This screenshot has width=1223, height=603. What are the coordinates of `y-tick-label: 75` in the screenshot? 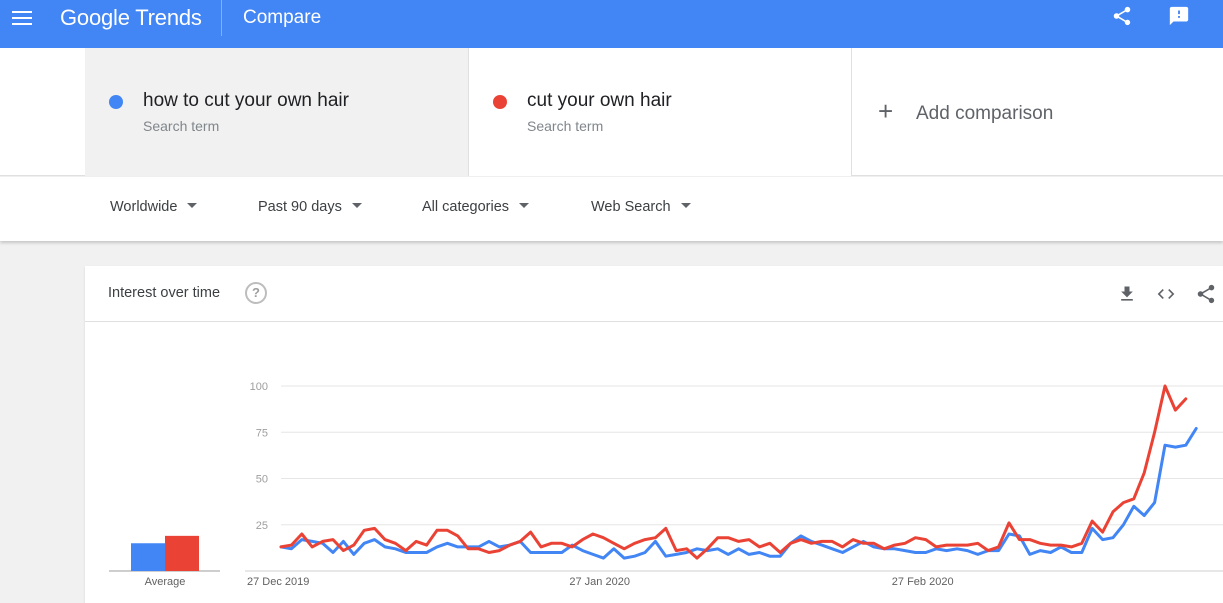 It's located at (262, 433).